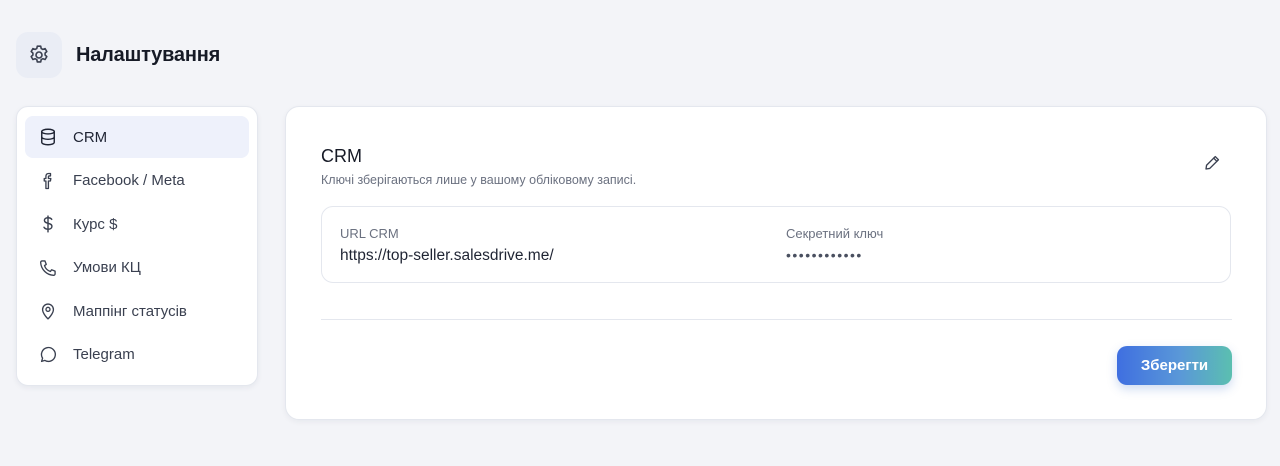 Image resolution: width=1280 pixels, height=466 pixels. Describe the element at coordinates (834, 244) in the screenshot. I see `secret-key-field: Секретний ключ ••••••••••••` at that location.